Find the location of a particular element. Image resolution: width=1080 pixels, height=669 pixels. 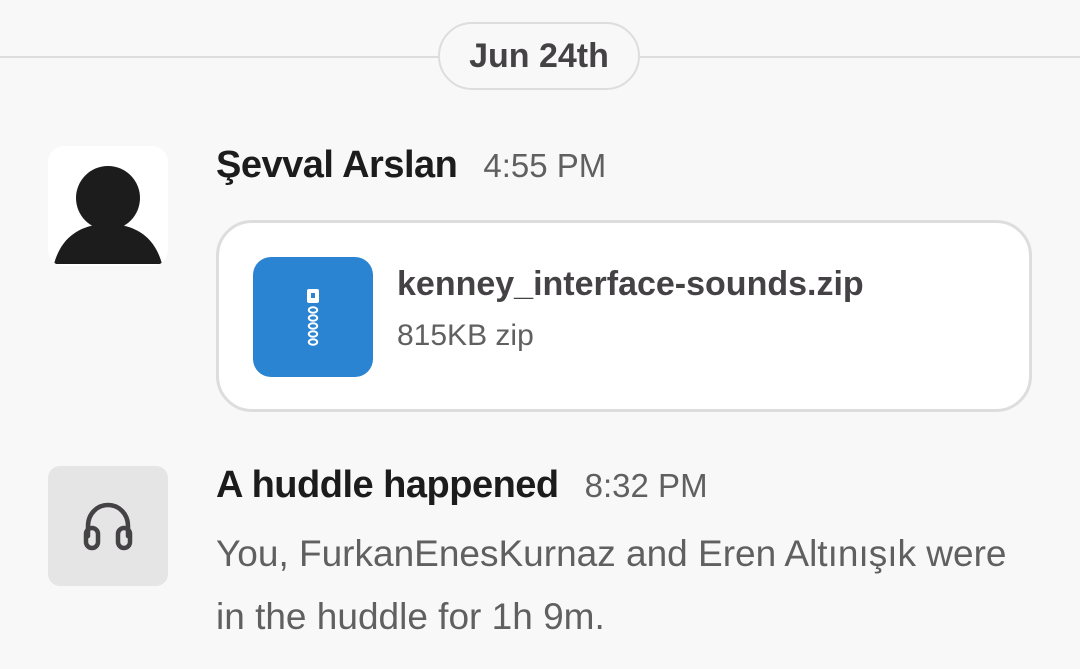

message-timestamp: 4:55 PM is located at coordinates (544, 166).